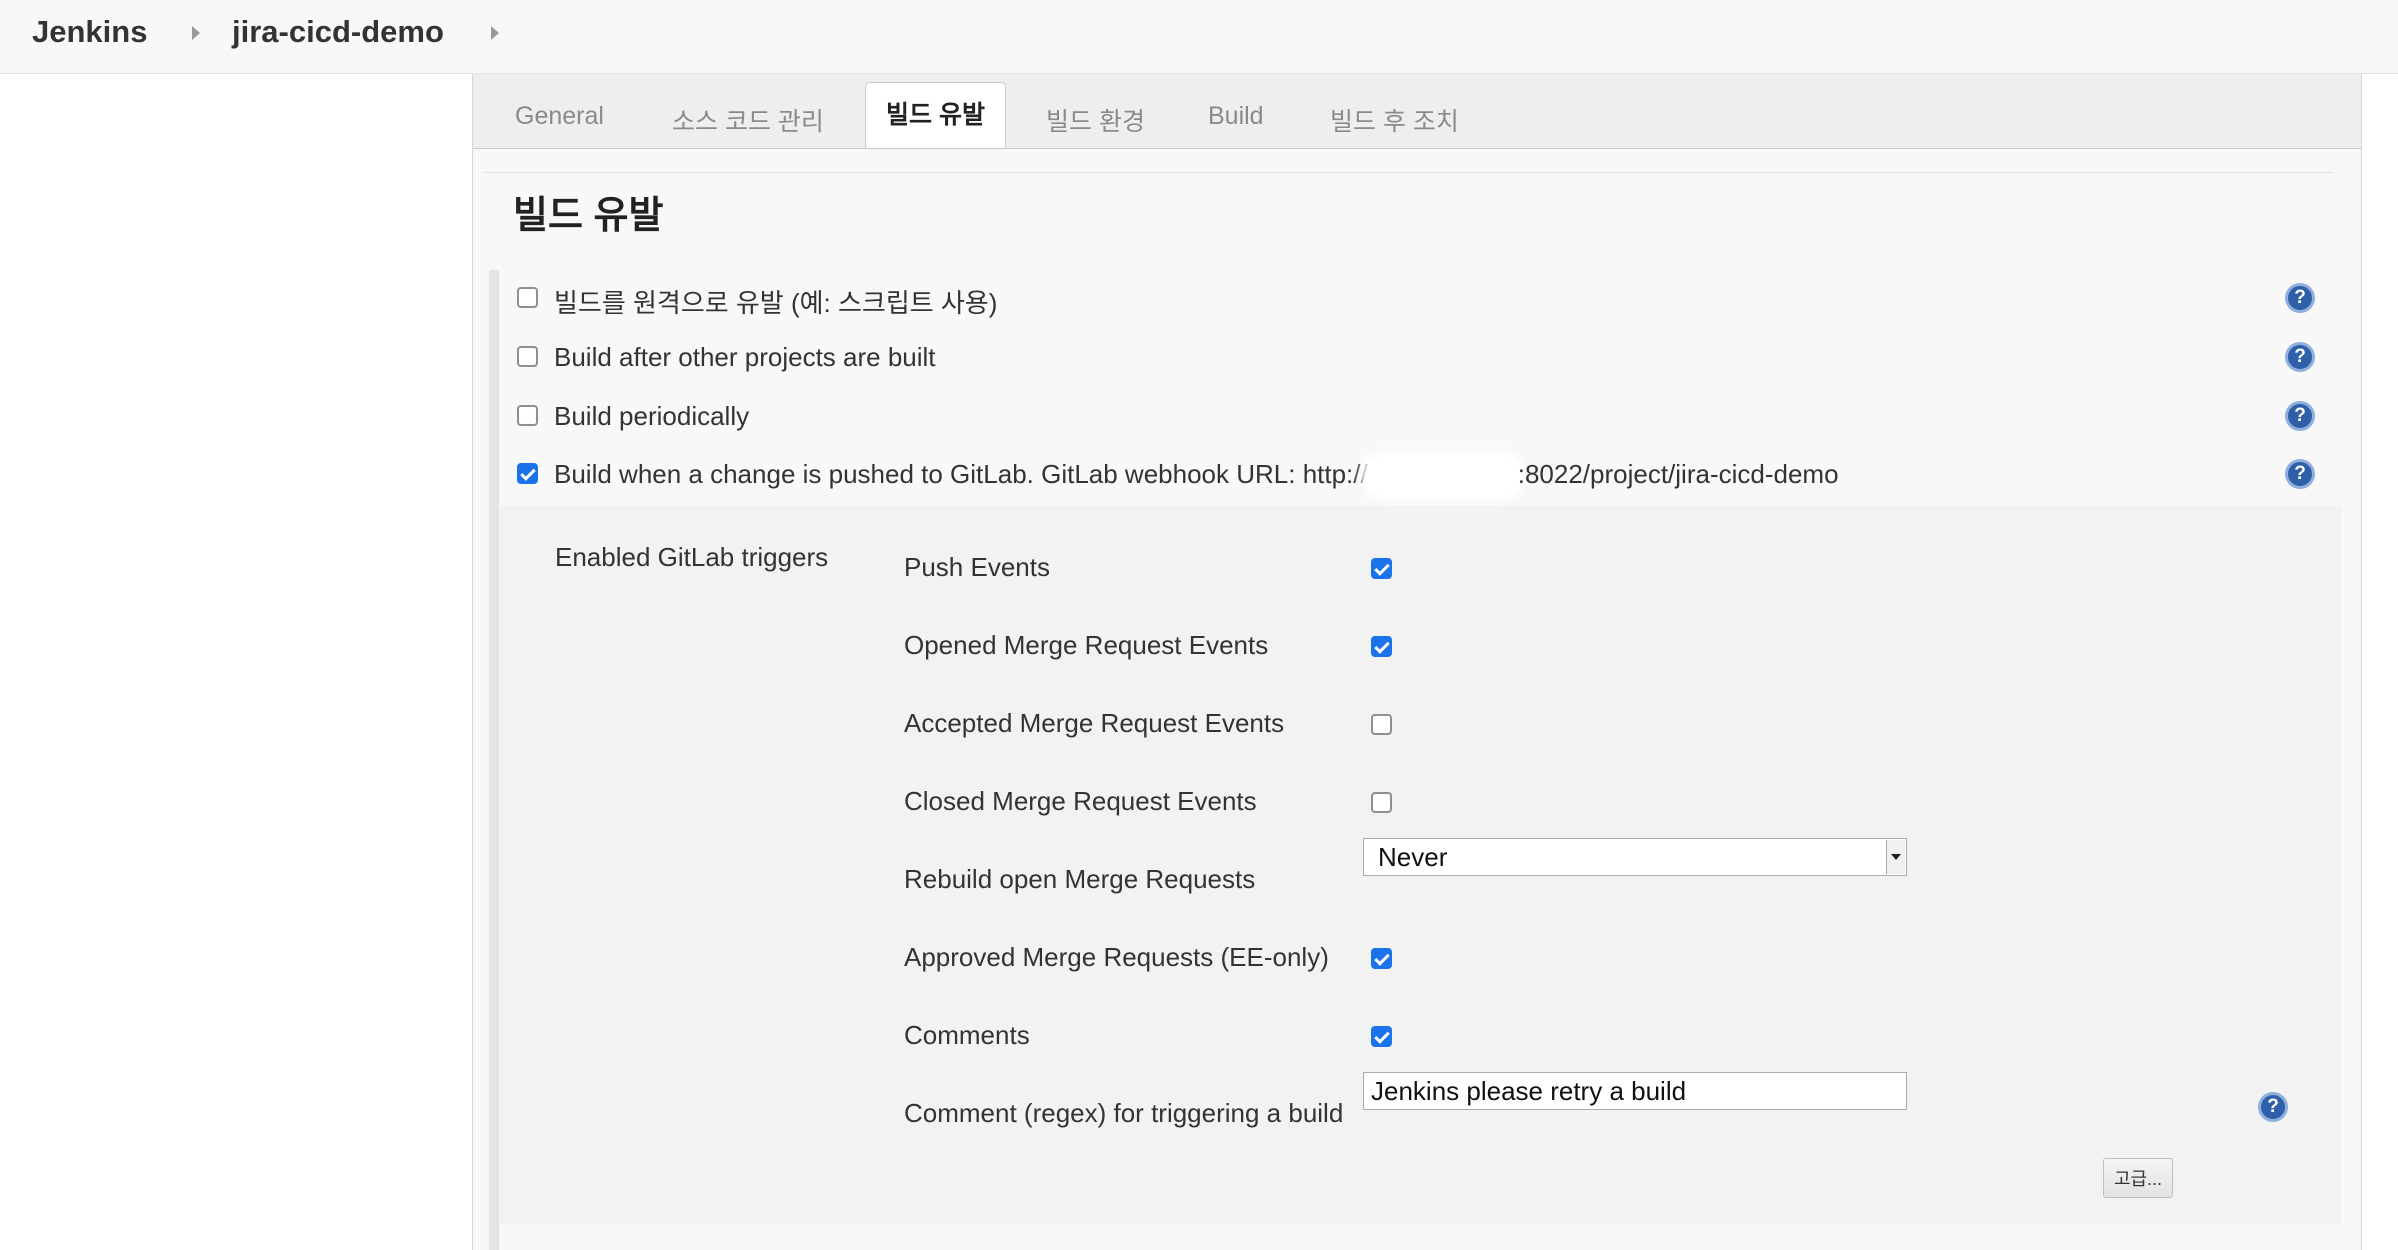 This screenshot has width=2398, height=1250. I want to click on webhook-url-suffix: :8022/project/jira-cicd-demo, so click(1678, 474).